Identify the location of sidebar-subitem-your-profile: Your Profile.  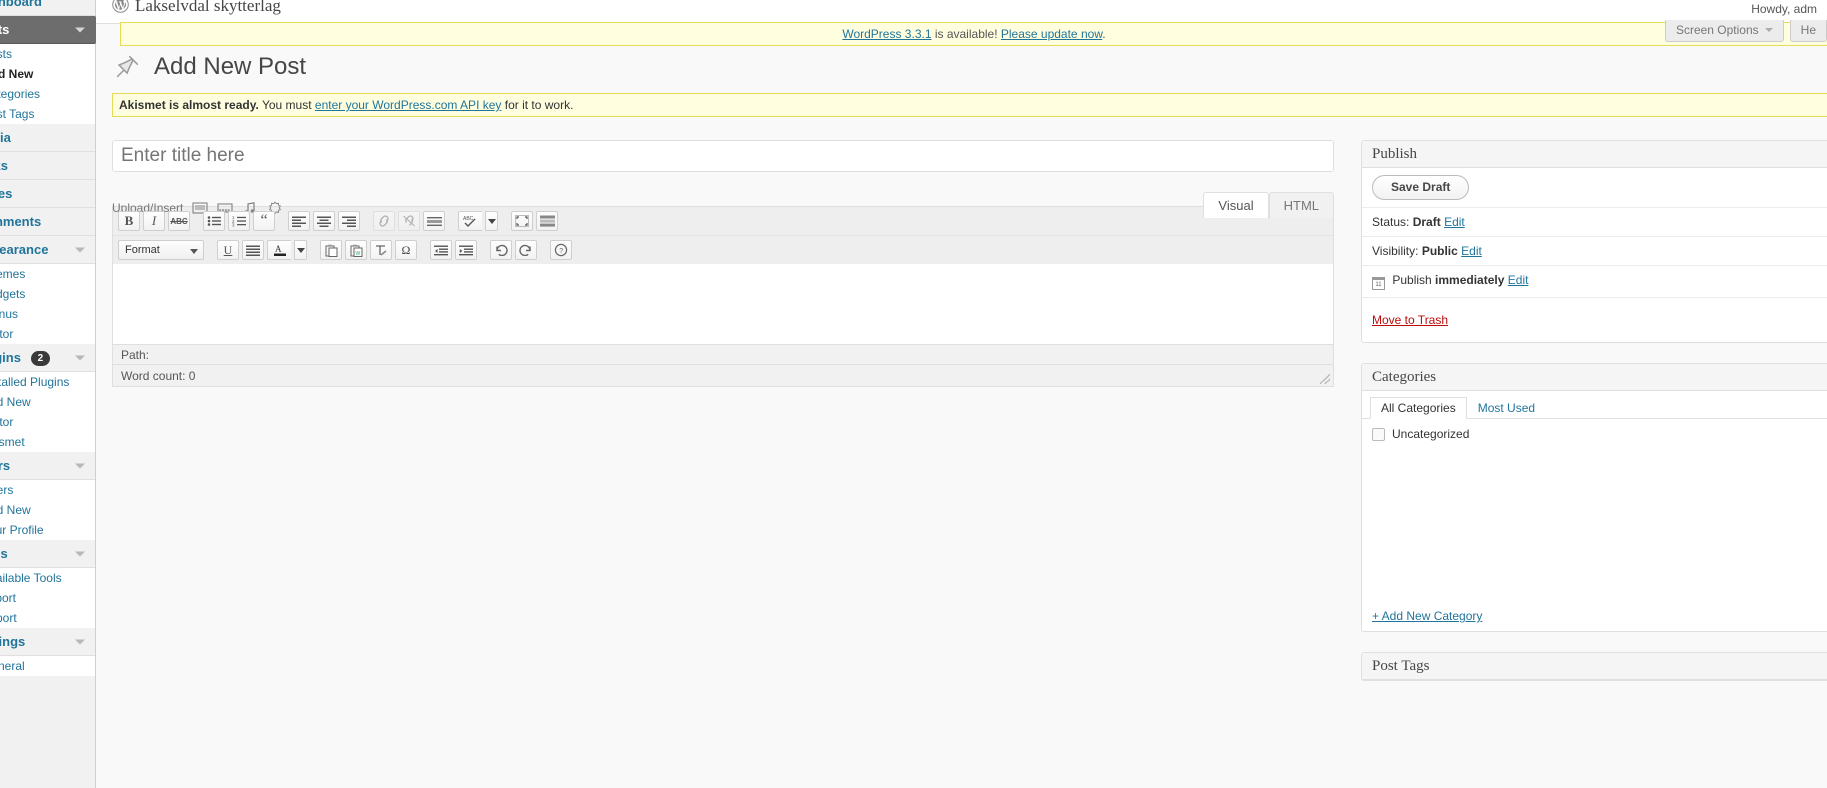
(47, 530).